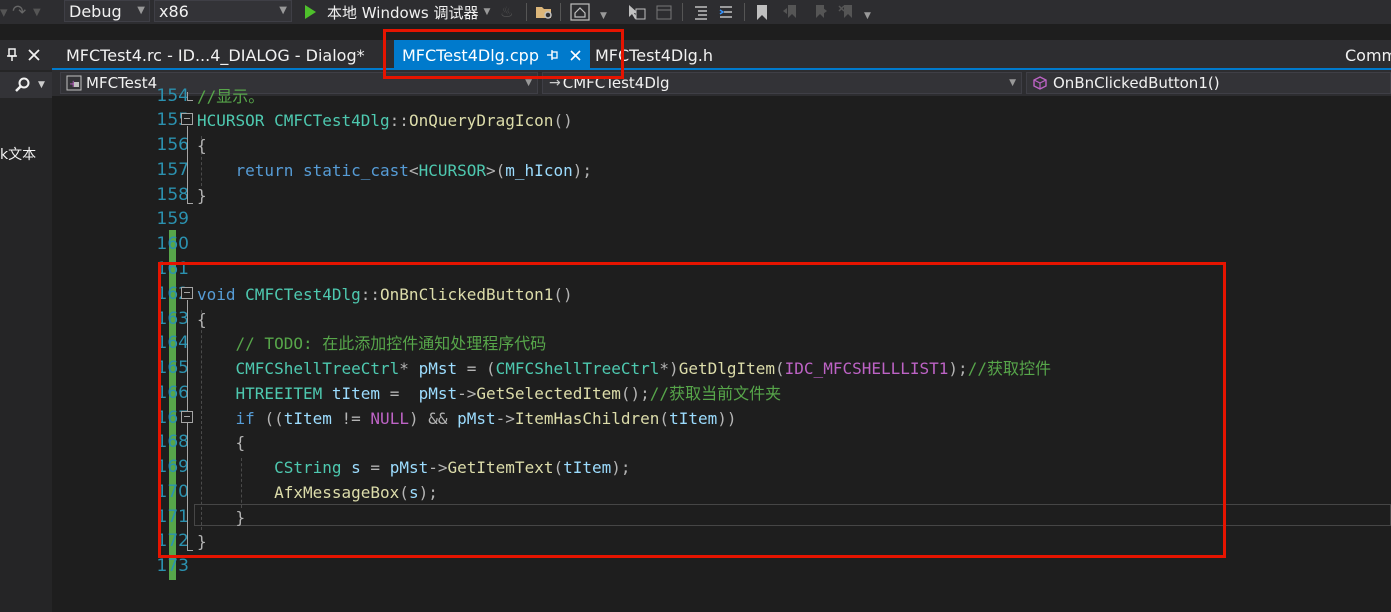 The image size is (1391, 612). I want to click on tab-label: MFCTest4.rc - ID...4_DIALOG - Dialog*, so click(215, 55).